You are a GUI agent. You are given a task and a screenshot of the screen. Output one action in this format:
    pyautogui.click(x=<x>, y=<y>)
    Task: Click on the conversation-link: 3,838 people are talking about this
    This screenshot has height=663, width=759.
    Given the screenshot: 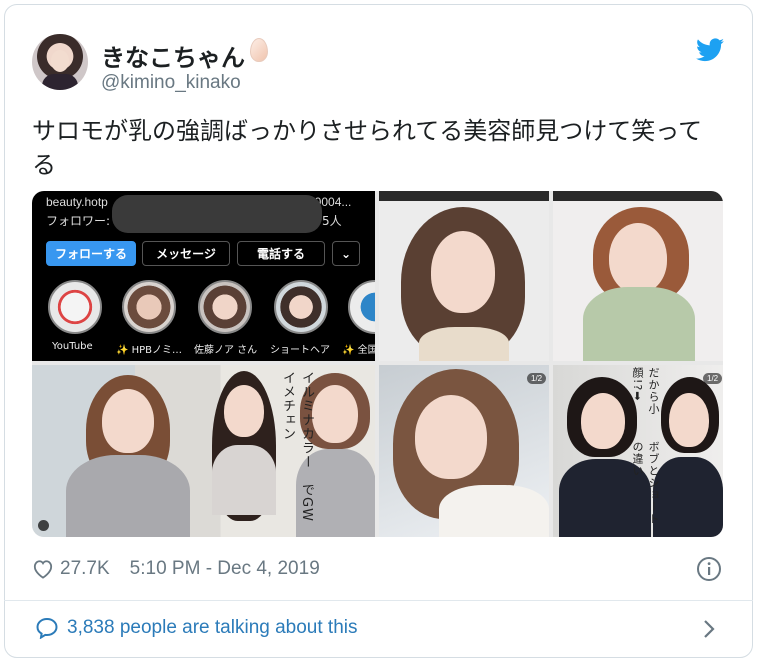 What is the action you would take?
    pyautogui.click(x=196, y=628)
    